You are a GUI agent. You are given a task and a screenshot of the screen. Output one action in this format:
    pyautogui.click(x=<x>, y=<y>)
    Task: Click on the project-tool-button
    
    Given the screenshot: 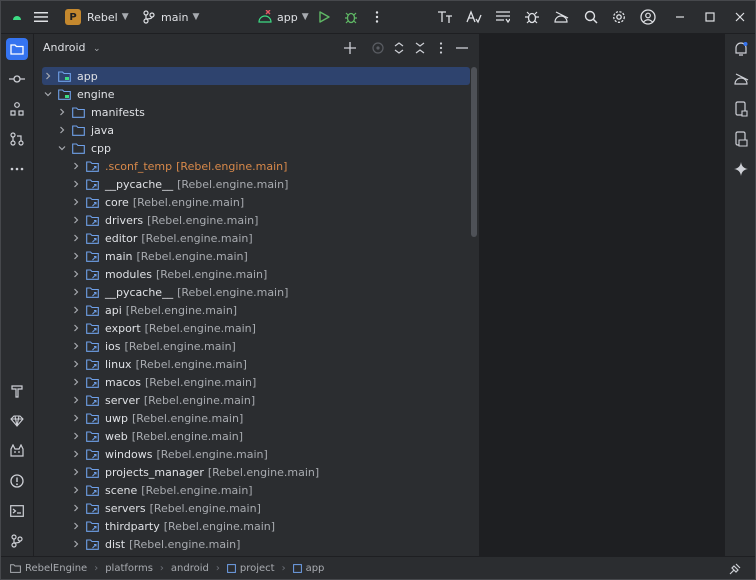 What is the action you would take?
    pyautogui.click(x=17, y=49)
    